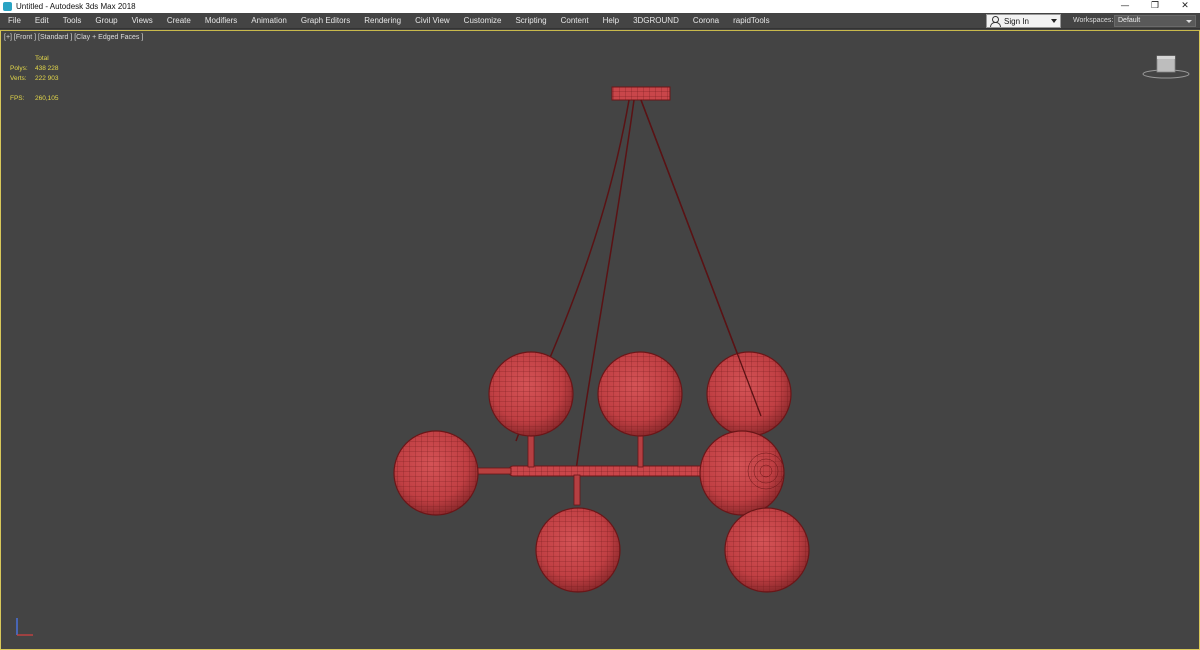 The width and height of the screenshot is (1200, 650). Describe the element at coordinates (436, 473) in the screenshot. I see `globe-left` at that location.